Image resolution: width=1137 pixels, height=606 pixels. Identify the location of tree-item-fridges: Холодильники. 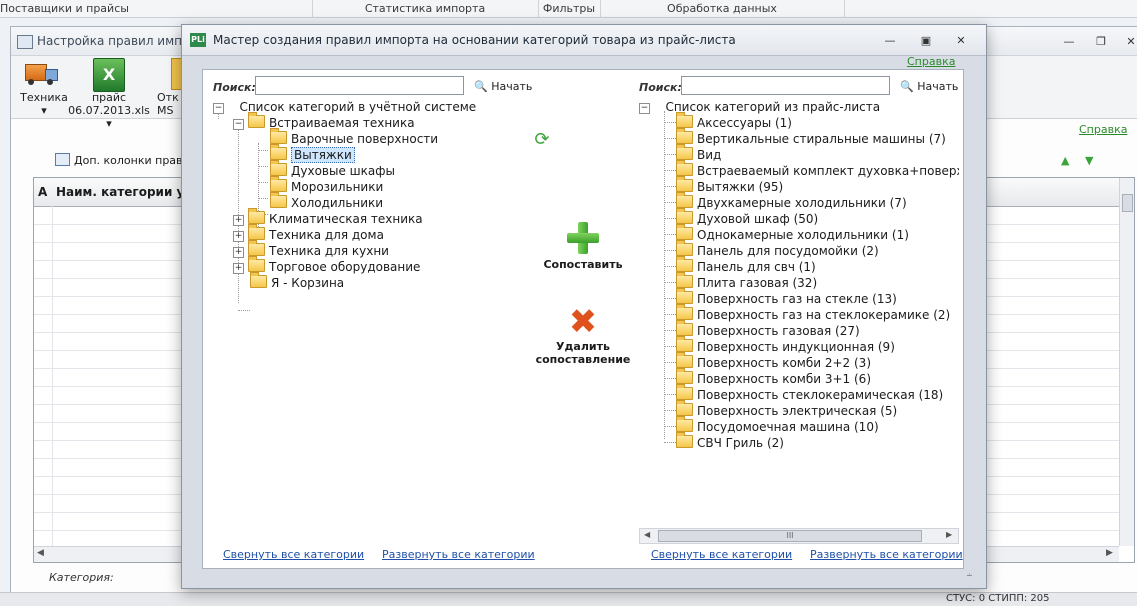
(326, 201).